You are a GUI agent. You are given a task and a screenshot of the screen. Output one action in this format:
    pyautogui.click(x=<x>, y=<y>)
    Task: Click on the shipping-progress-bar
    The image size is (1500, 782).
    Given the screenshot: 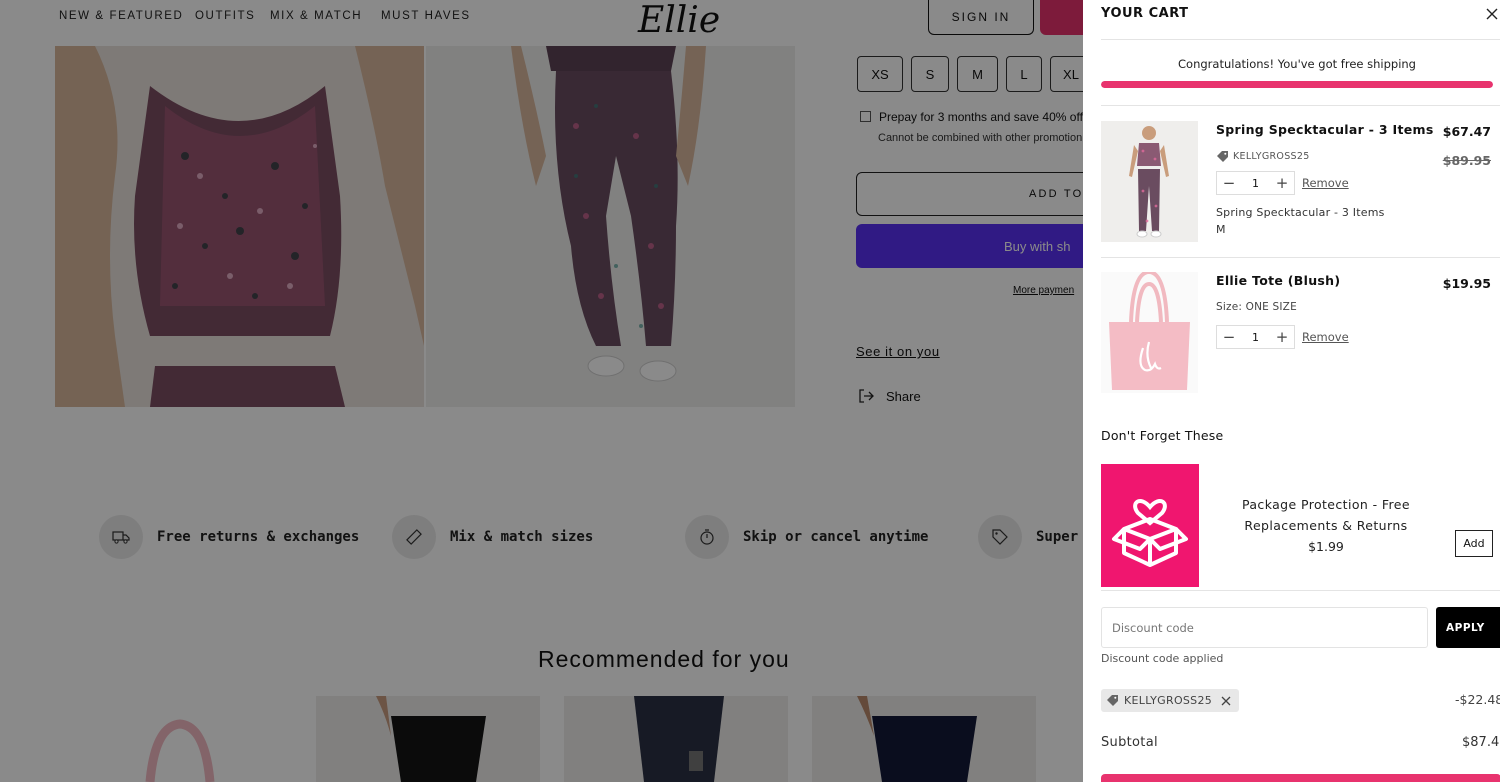 What is the action you would take?
    pyautogui.click(x=1297, y=84)
    